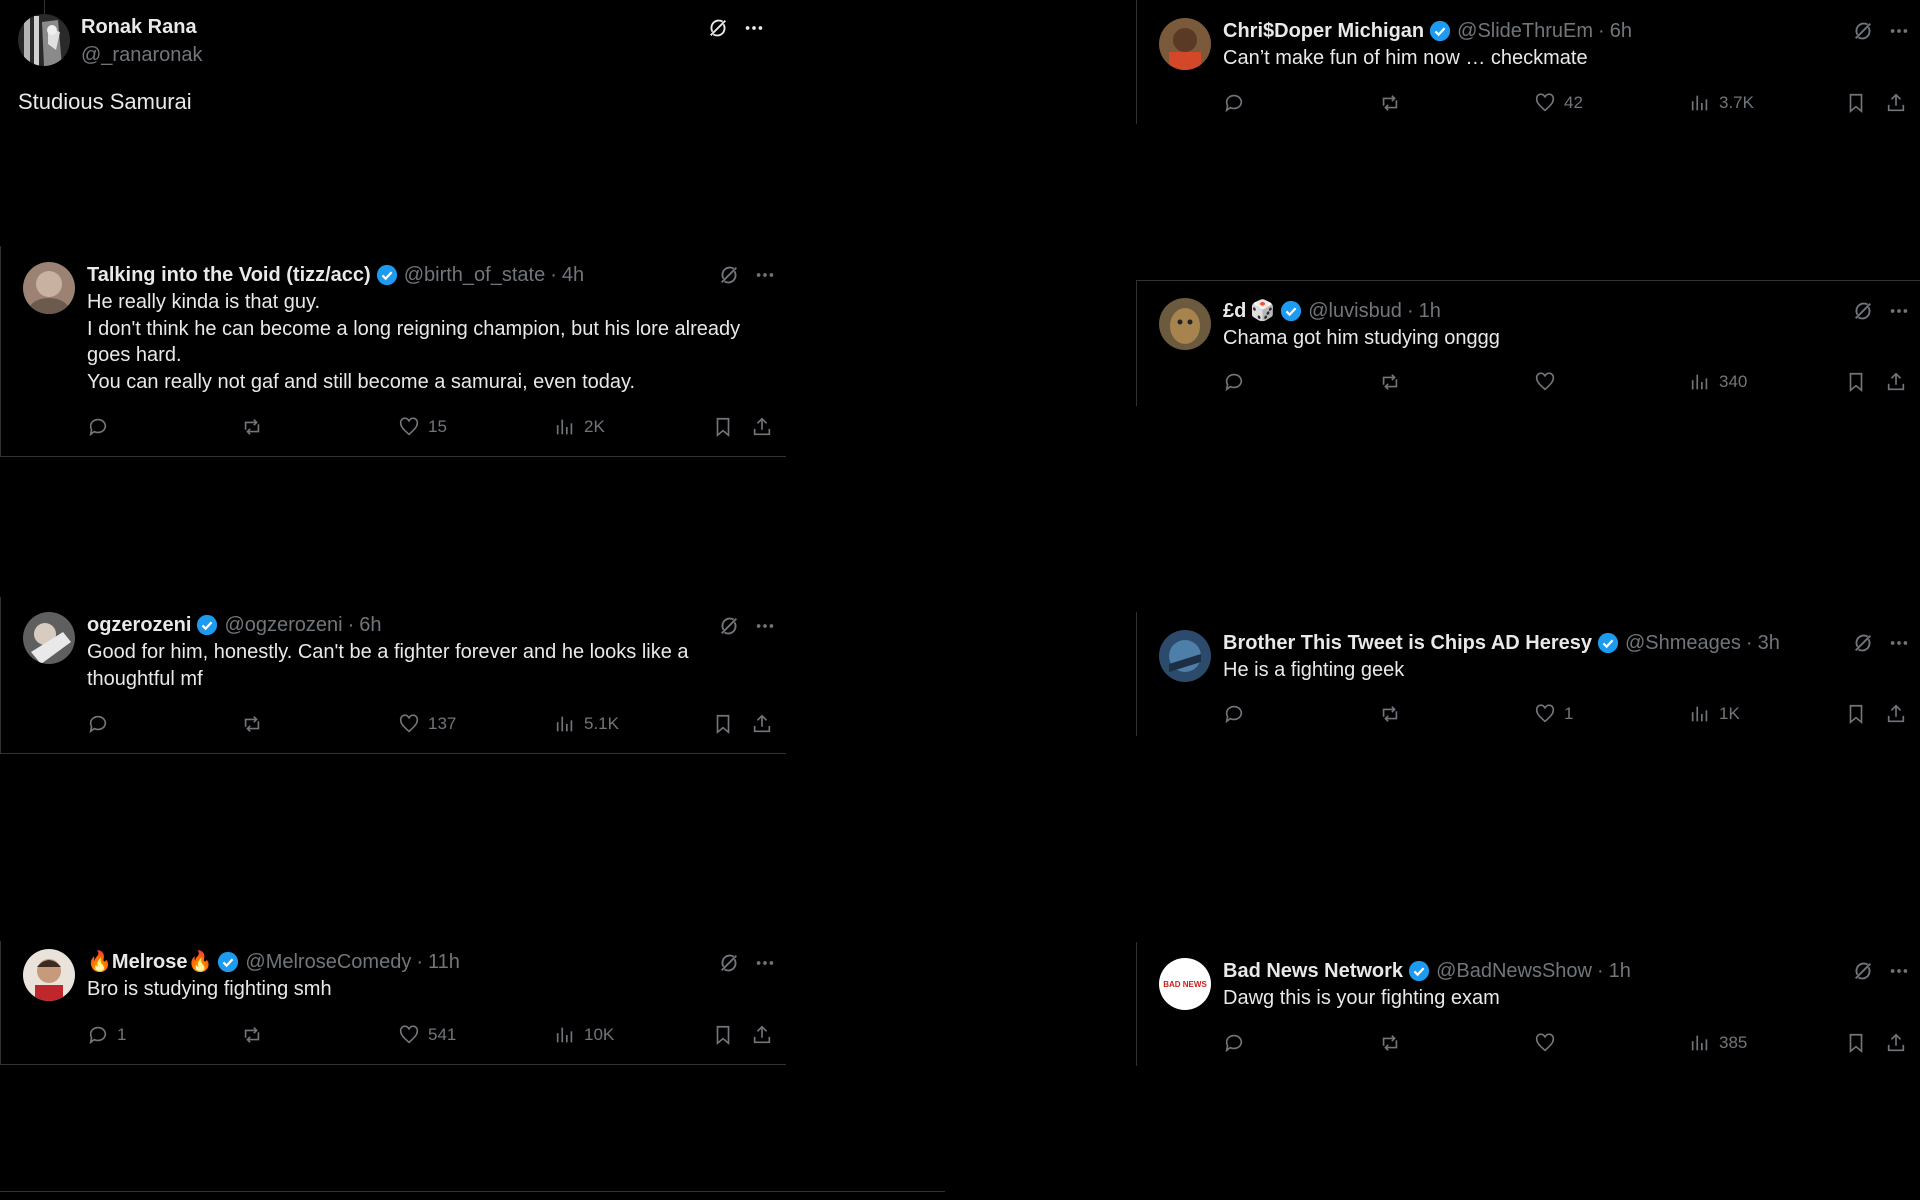 The image size is (1920, 1200). I want to click on like-button: 137, so click(427, 724).